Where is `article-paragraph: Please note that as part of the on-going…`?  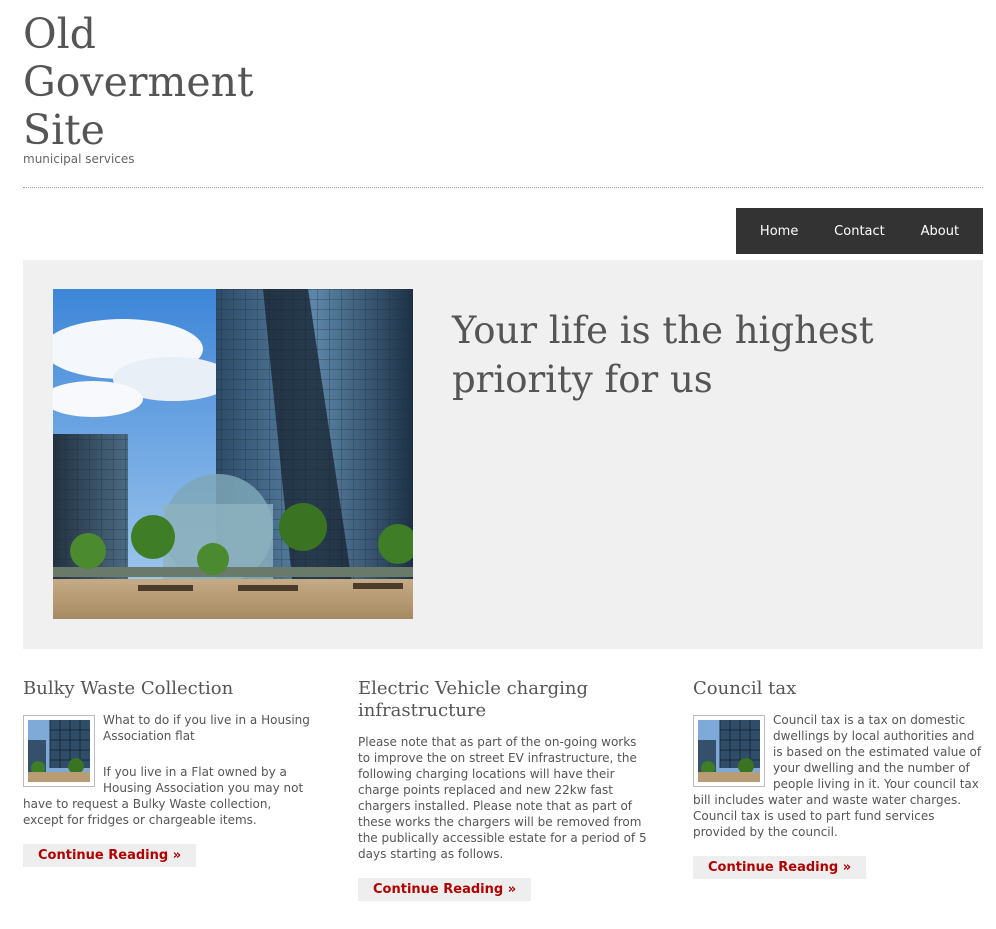 article-paragraph: Please note that as part of the on-going… is located at coordinates (502, 798).